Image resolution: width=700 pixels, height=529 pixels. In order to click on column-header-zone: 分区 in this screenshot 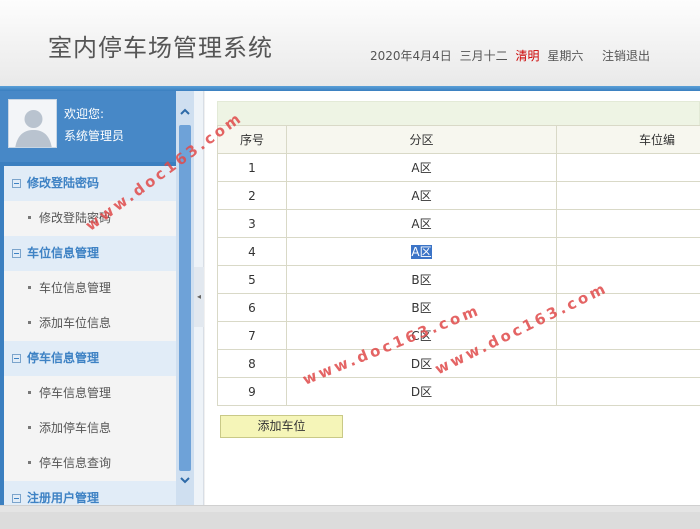, I will do `click(421, 139)`.